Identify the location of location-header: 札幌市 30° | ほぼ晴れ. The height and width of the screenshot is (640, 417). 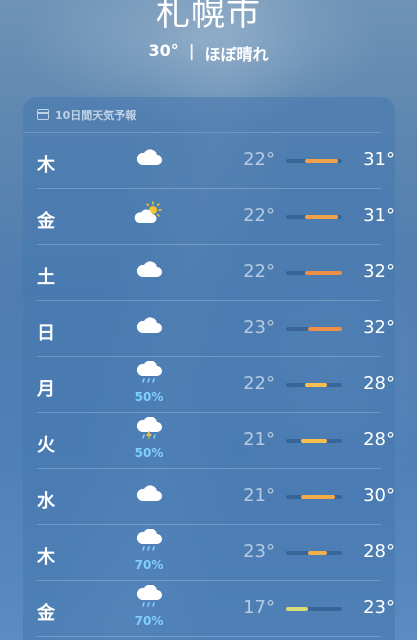
(208, 32).